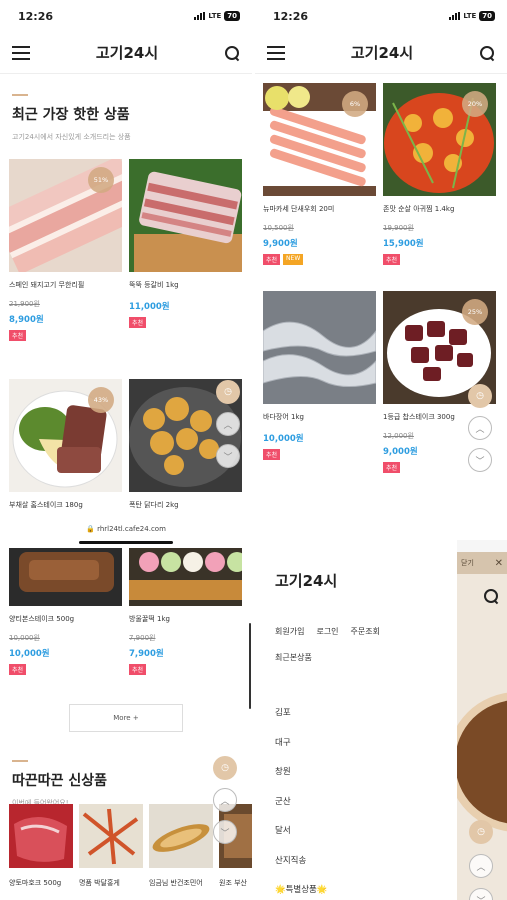 The height and width of the screenshot is (900, 507). Describe the element at coordinates (41, 883) in the screenshot. I see `product-name: 양토마호크 500g` at that location.